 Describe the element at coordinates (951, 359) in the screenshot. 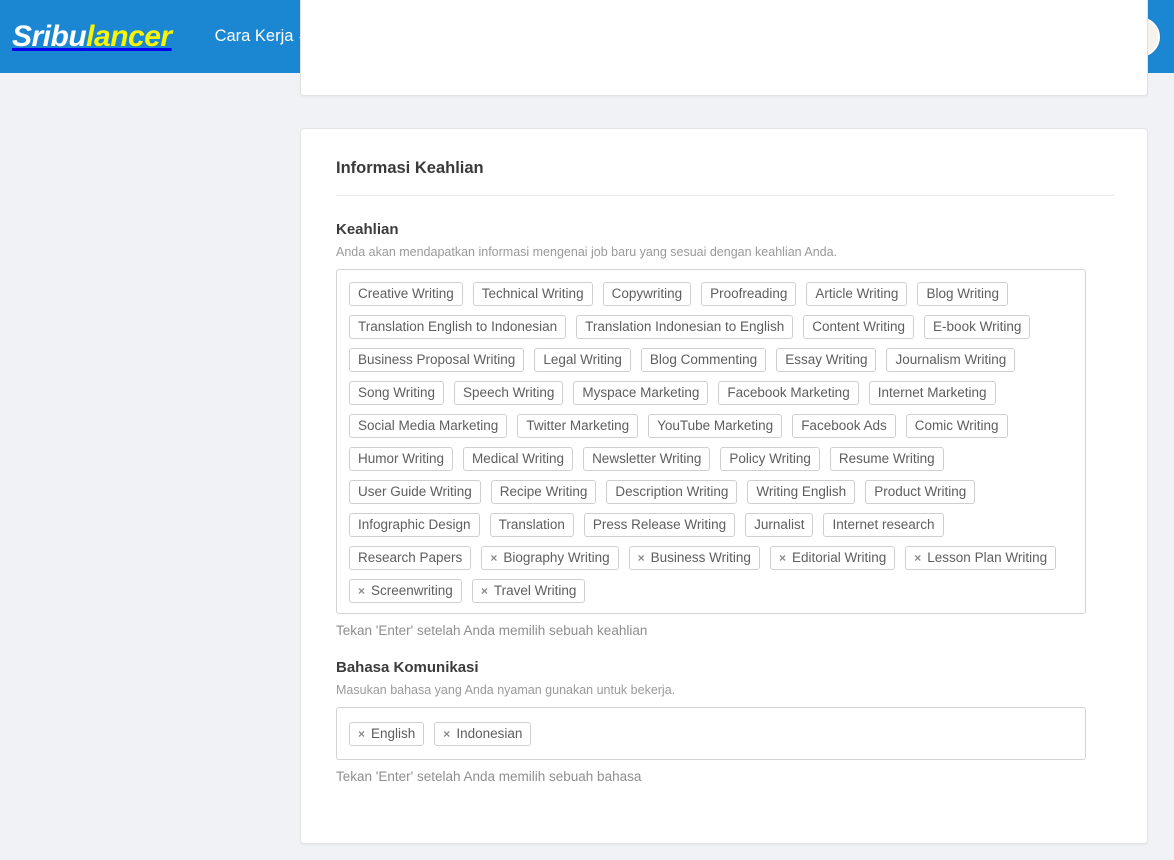

I see `skills-tag: Journalism Writing` at that location.